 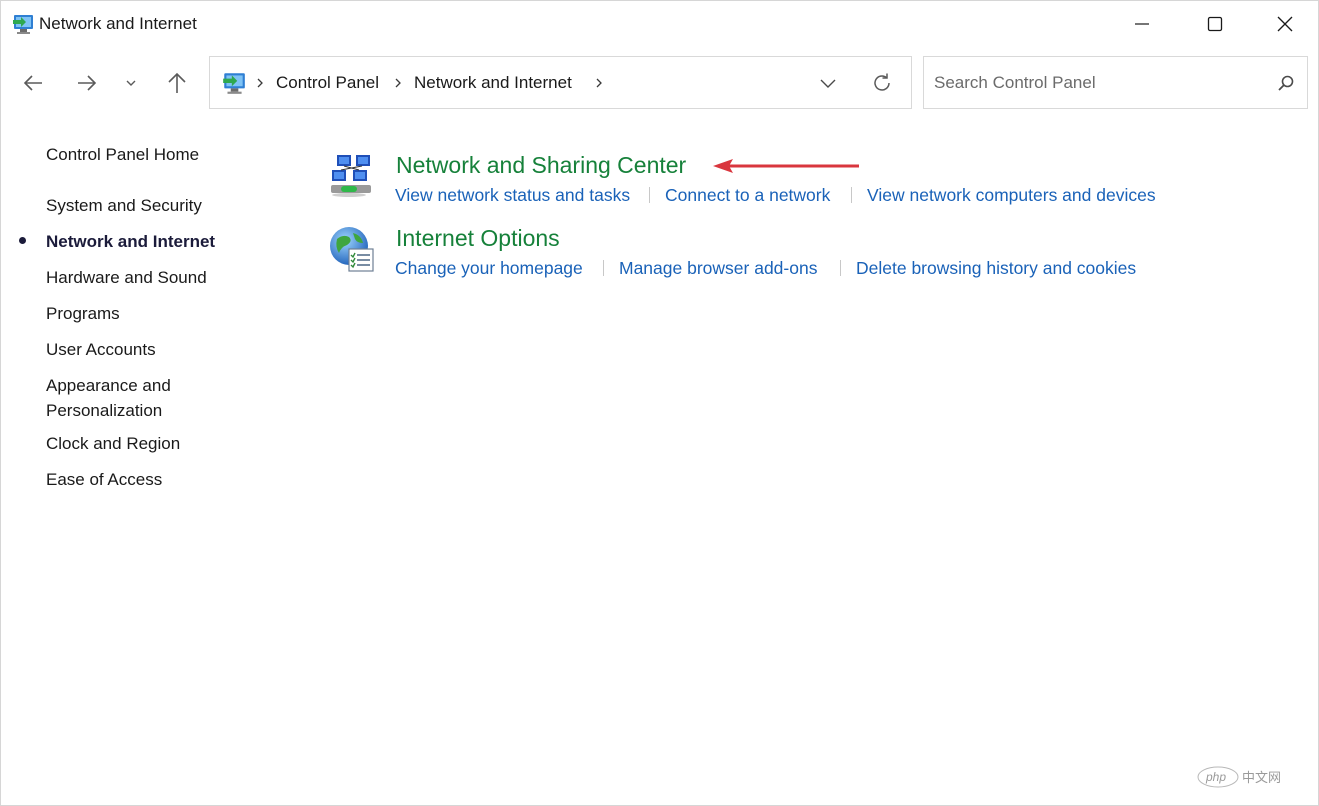 I want to click on minimize-icon, so click(x=1142, y=24).